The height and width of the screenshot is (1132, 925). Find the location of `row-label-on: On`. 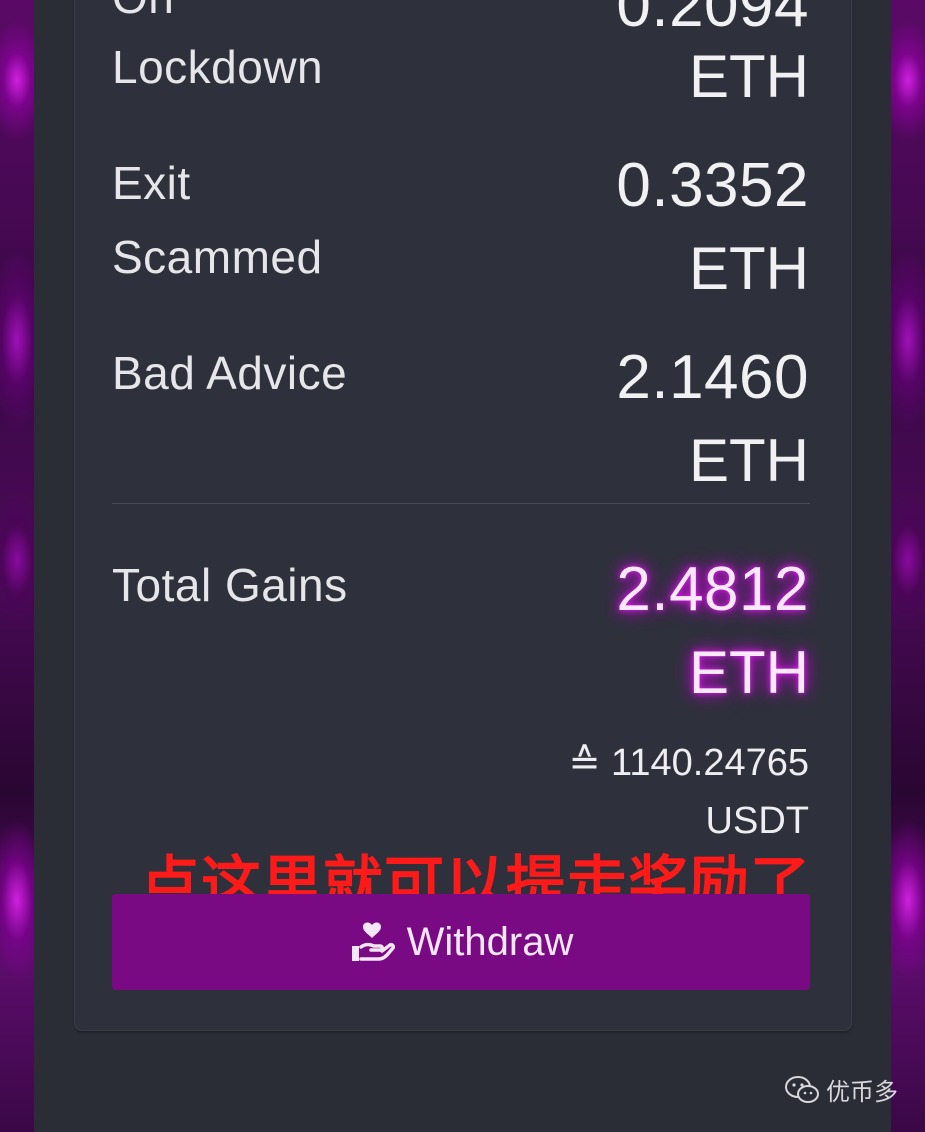

row-label-on: On is located at coordinates (143, 12).